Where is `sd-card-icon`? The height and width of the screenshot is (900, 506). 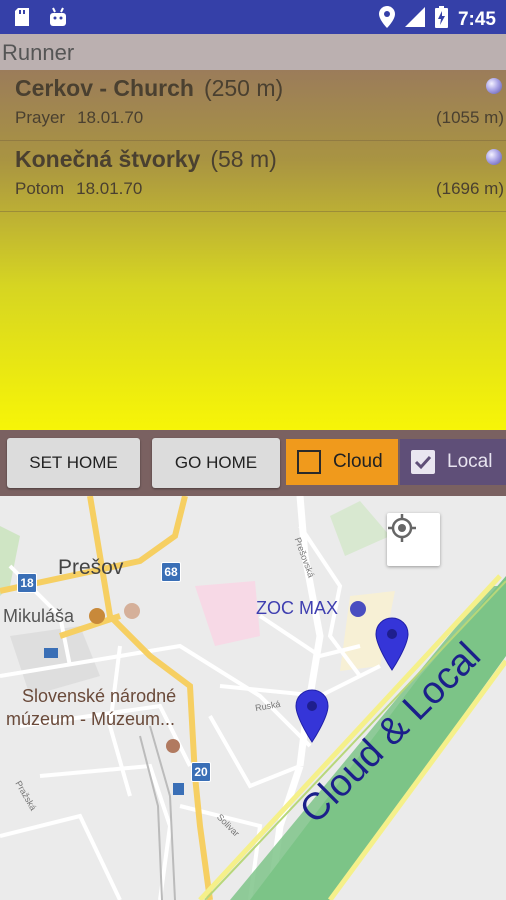 sd-card-icon is located at coordinates (22, 19).